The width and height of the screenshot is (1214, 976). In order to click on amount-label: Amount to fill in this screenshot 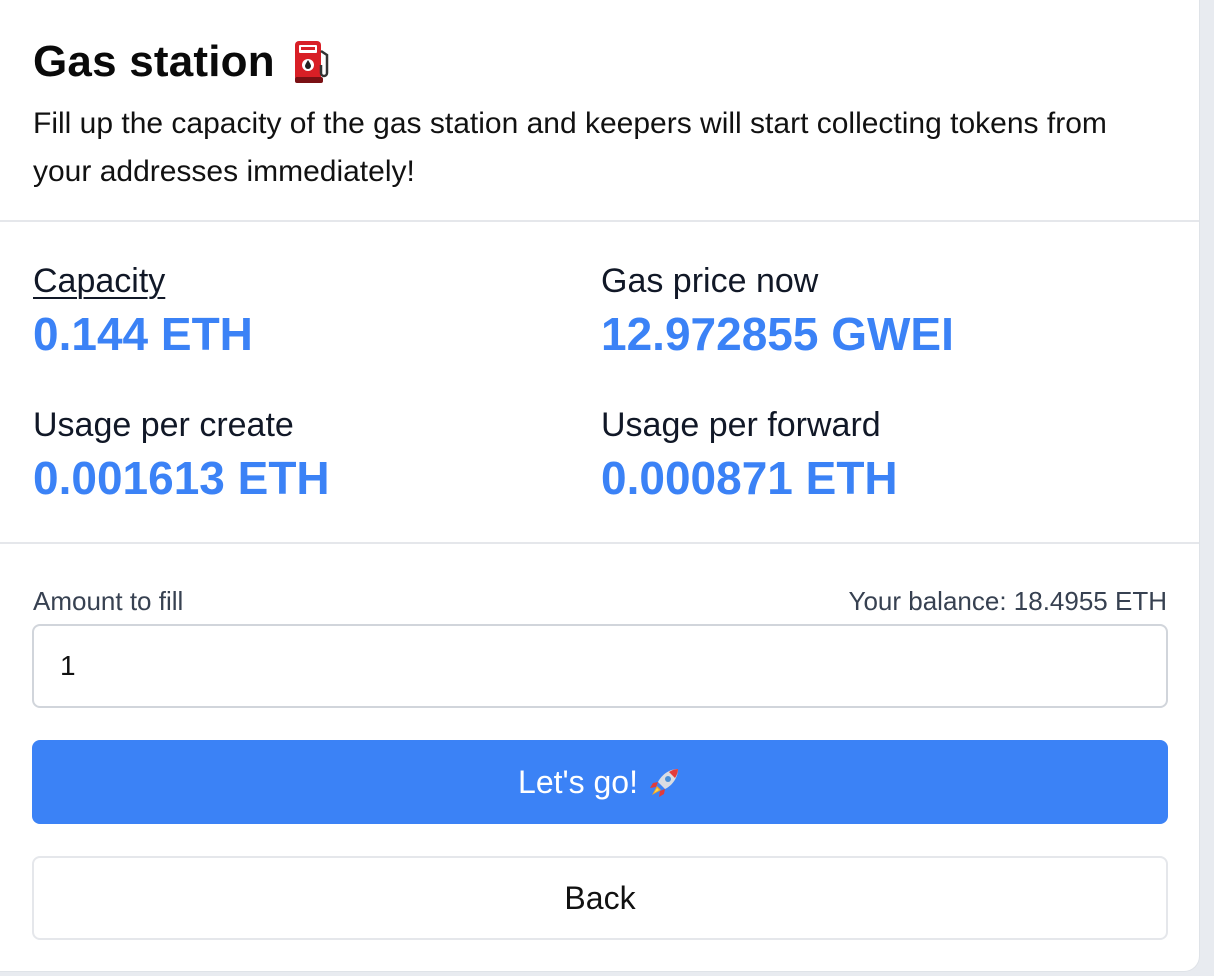, I will do `click(108, 601)`.